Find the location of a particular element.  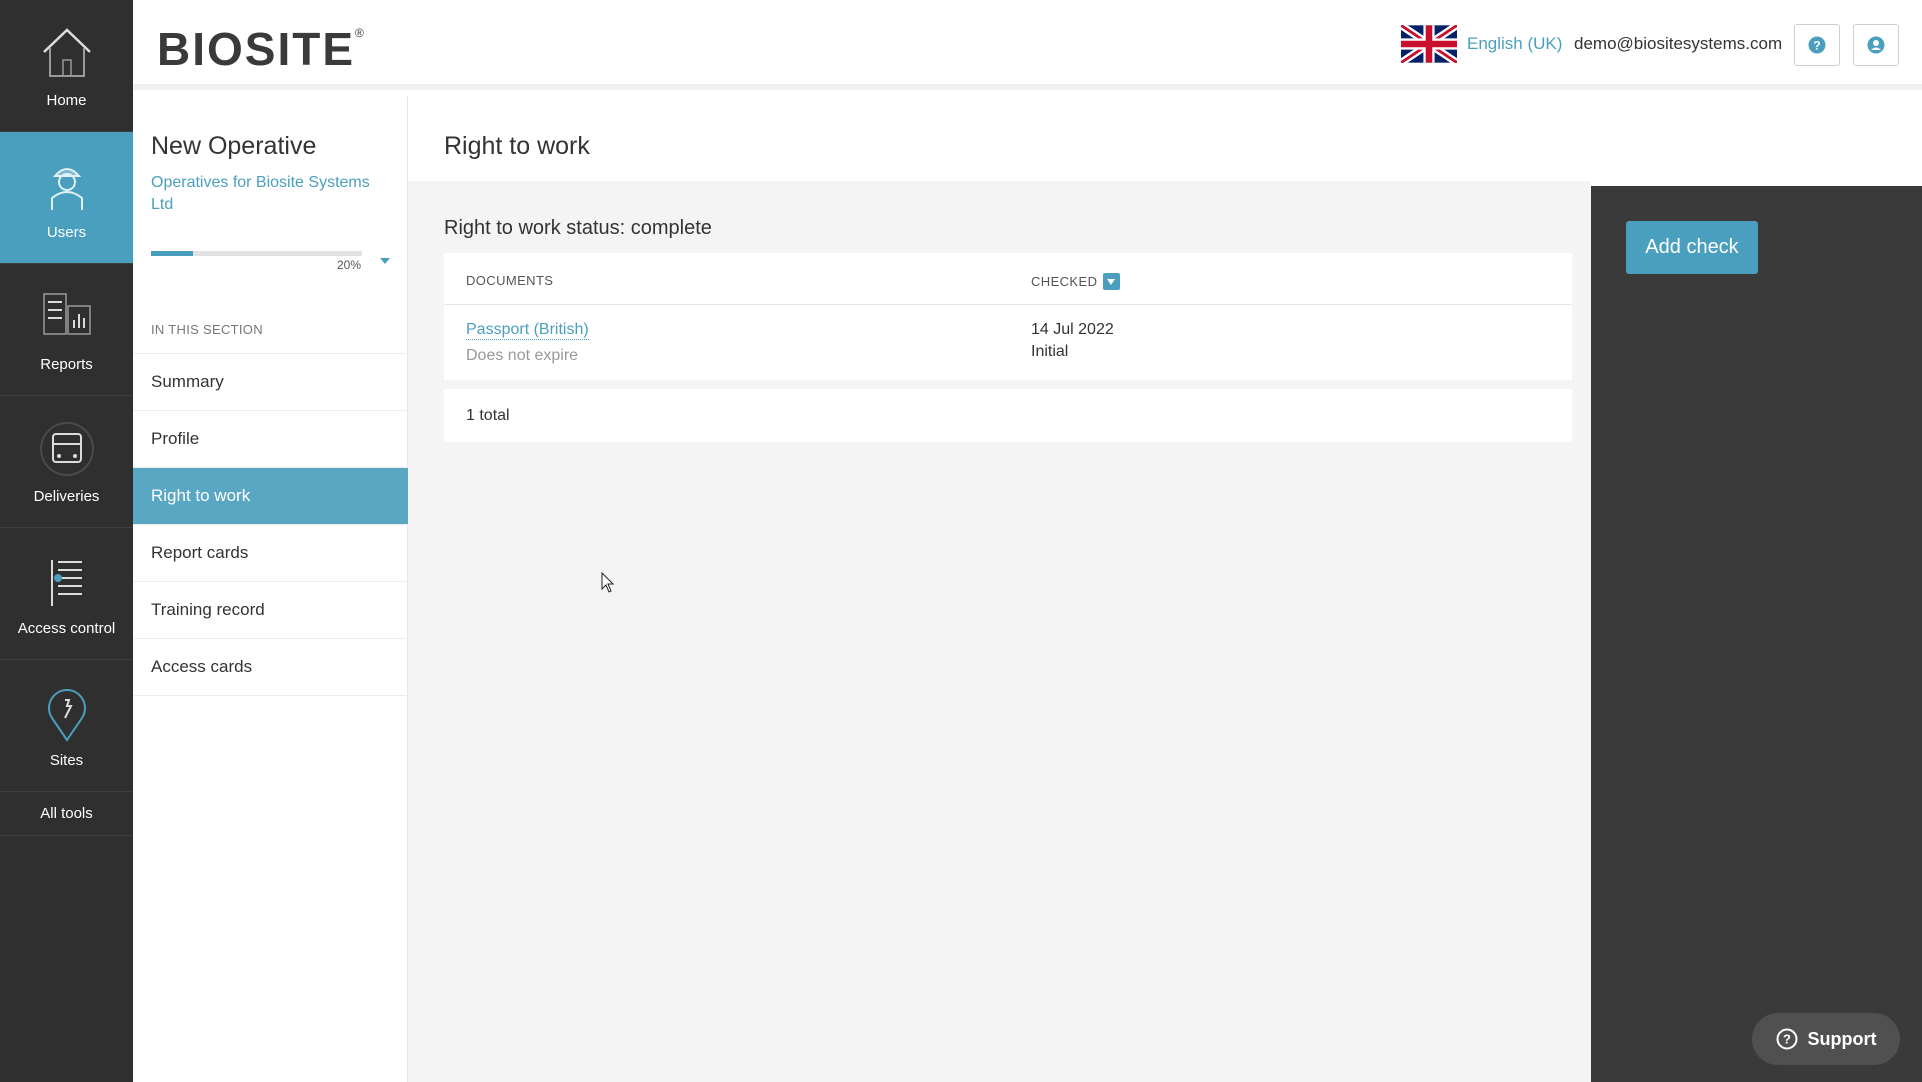

help-button: ? is located at coordinates (1817, 45).